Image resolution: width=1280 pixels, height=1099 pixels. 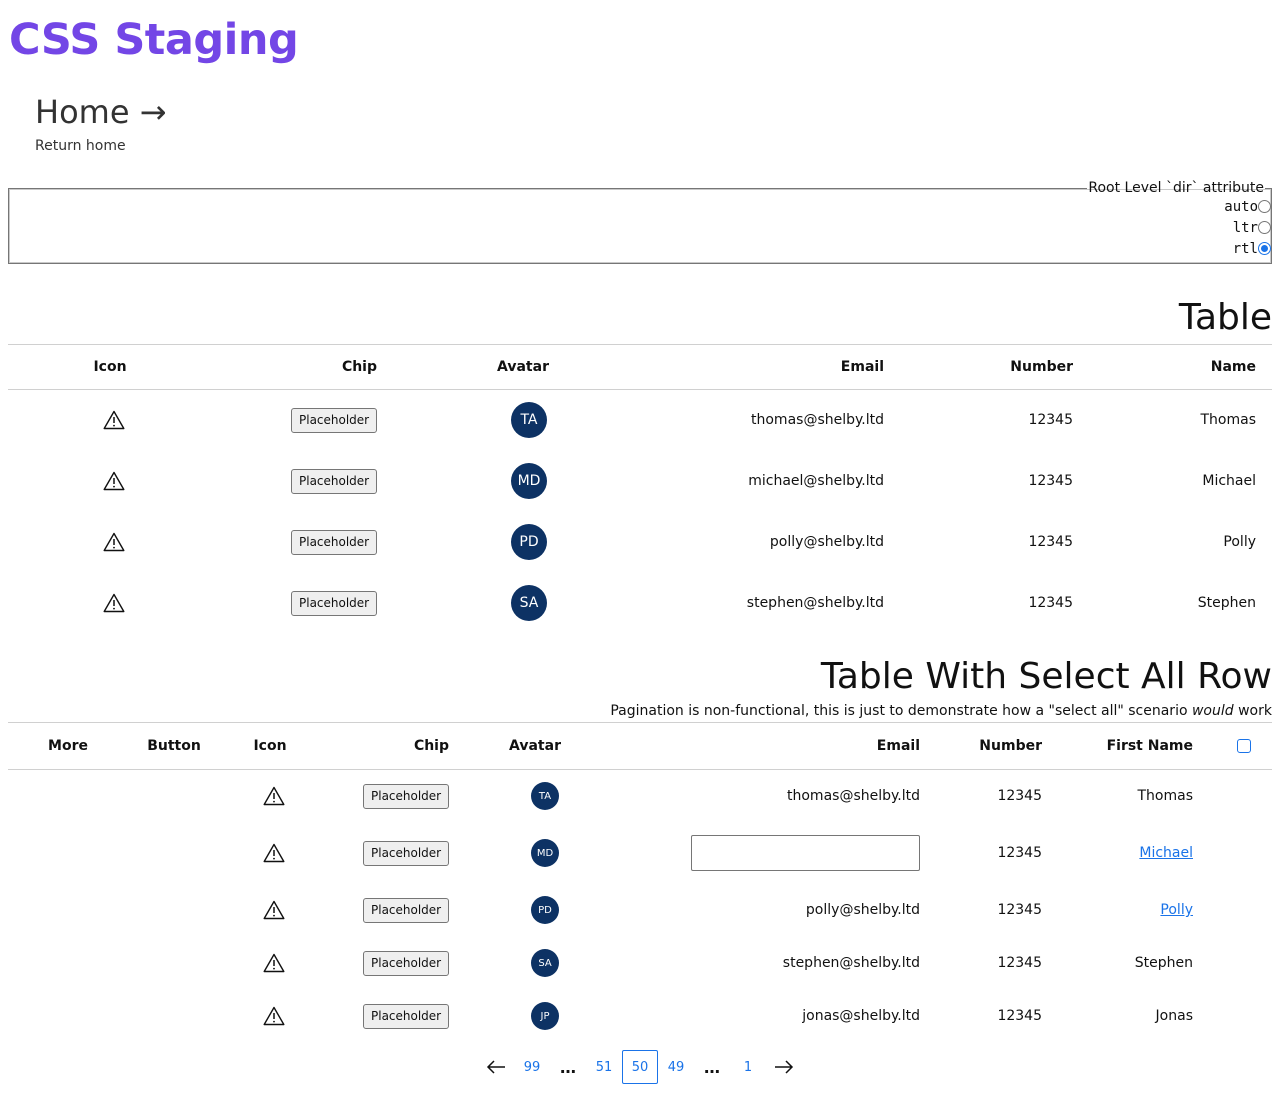 What do you see at coordinates (1166, 853) in the screenshot?
I see `name-link: Michael` at bounding box center [1166, 853].